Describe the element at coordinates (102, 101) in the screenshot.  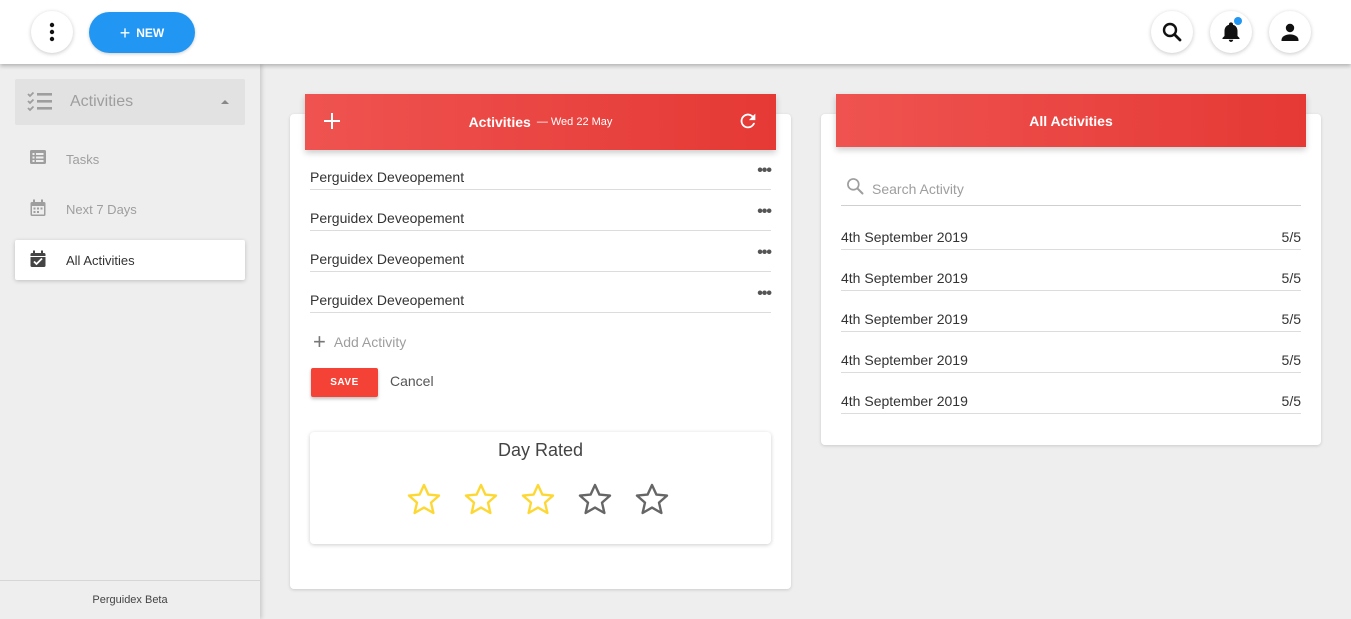
I see `sidebar-header-label: Activities` at that location.